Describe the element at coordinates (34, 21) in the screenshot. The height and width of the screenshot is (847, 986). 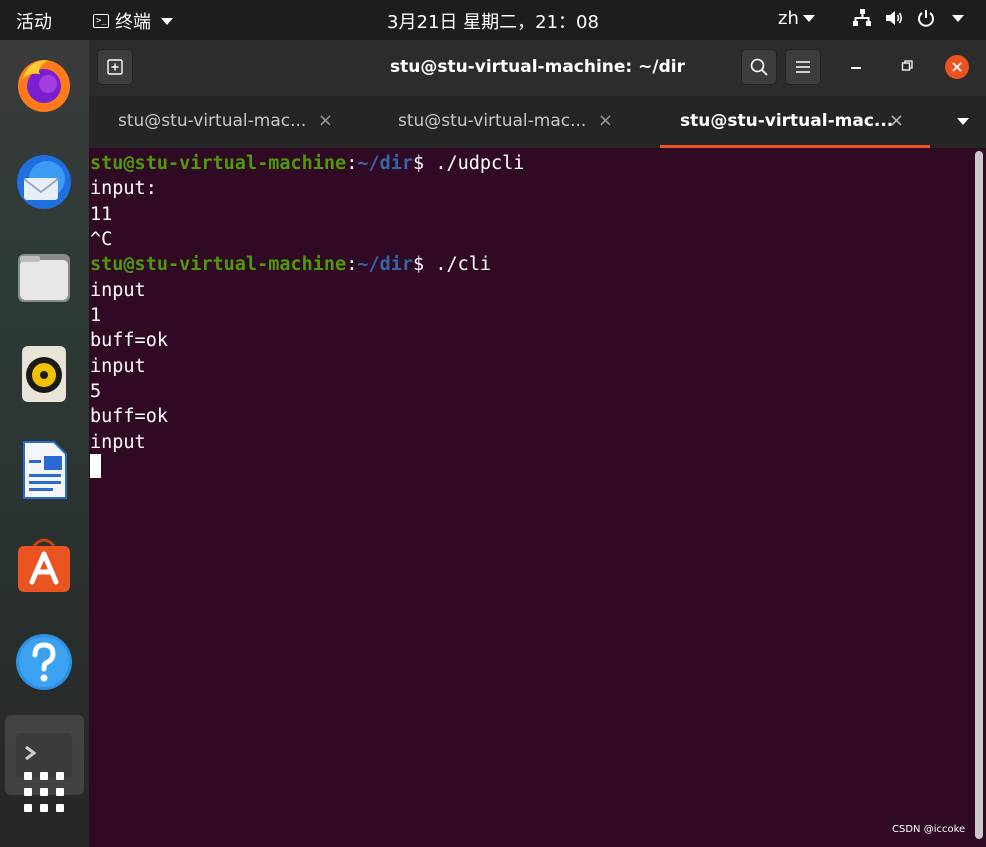
I see `activities-button: 活动` at that location.